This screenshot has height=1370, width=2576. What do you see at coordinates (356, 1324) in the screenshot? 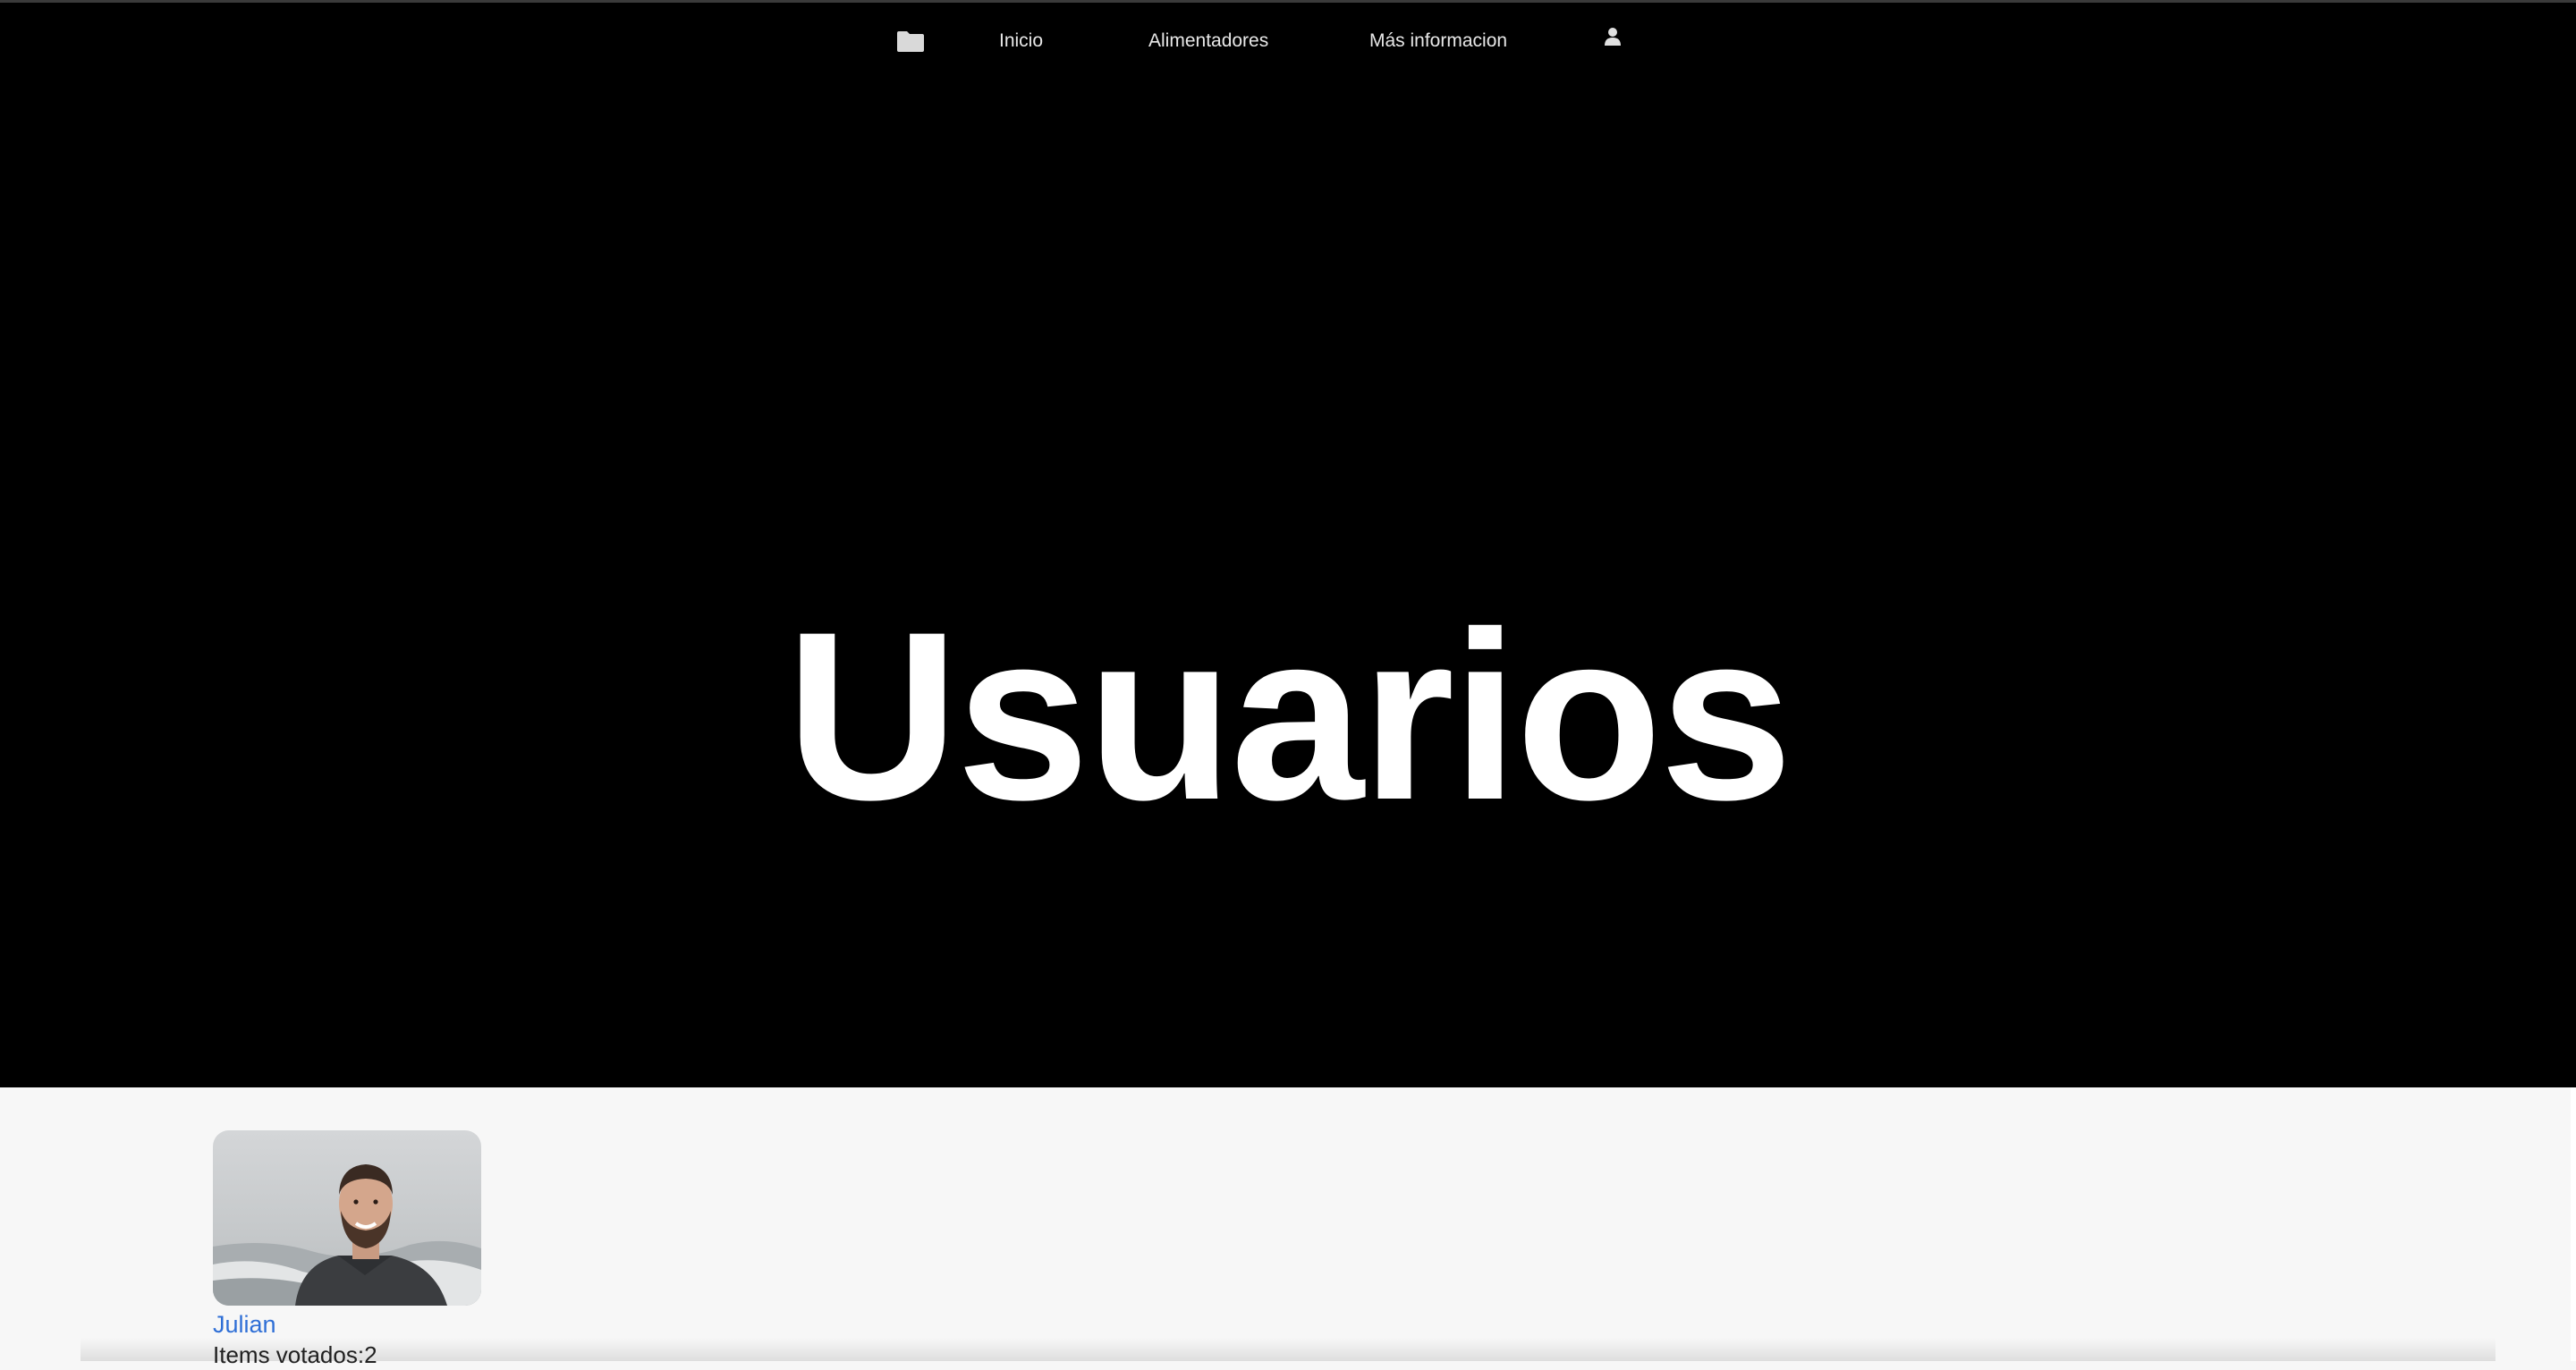
I see `user-name-link: Julian` at bounding box center [356, 1324].